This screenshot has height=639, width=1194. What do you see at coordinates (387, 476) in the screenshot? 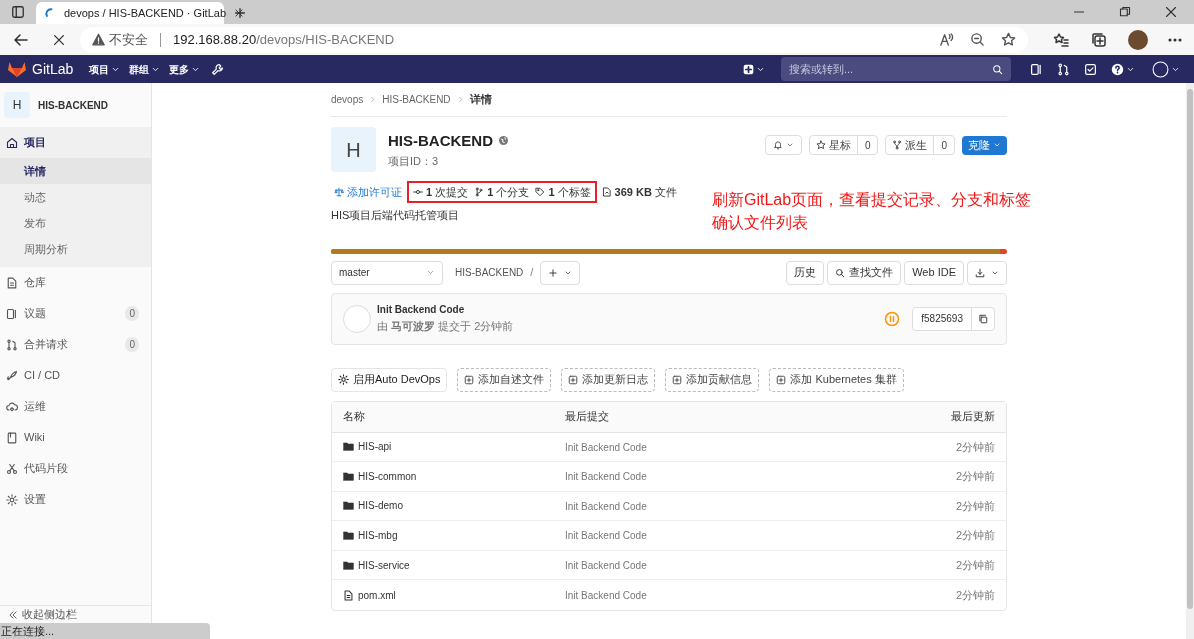
I see `file-name: HIS-common` at bounding box center [387, 476].